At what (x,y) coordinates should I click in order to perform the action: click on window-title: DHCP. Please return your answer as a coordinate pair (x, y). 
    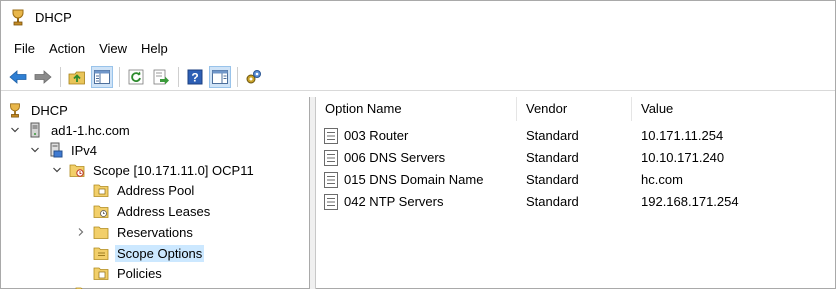
    Looking at the image, I should click on (53, 17).